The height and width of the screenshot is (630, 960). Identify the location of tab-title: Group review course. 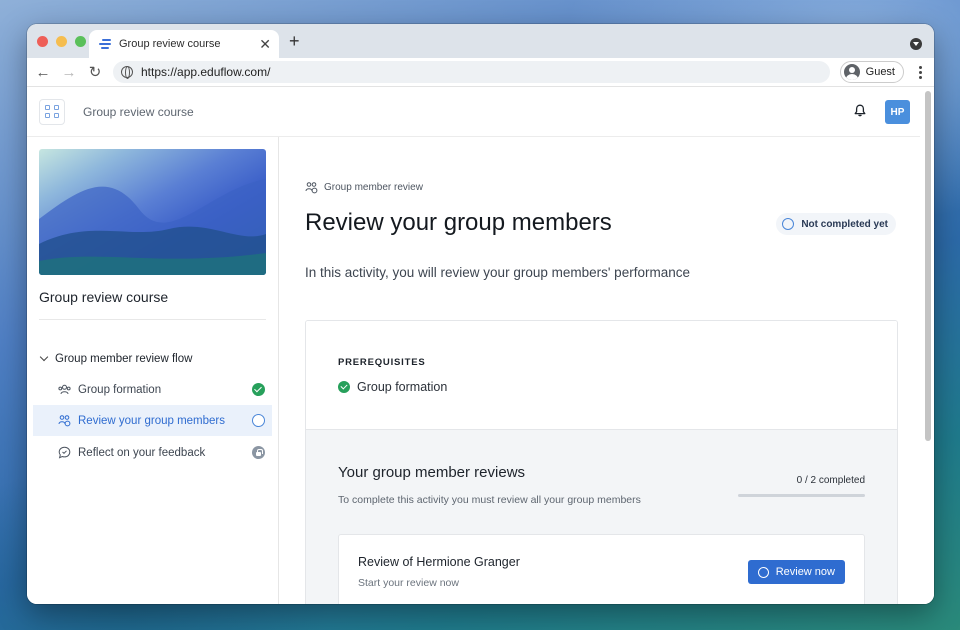
(170, 44).